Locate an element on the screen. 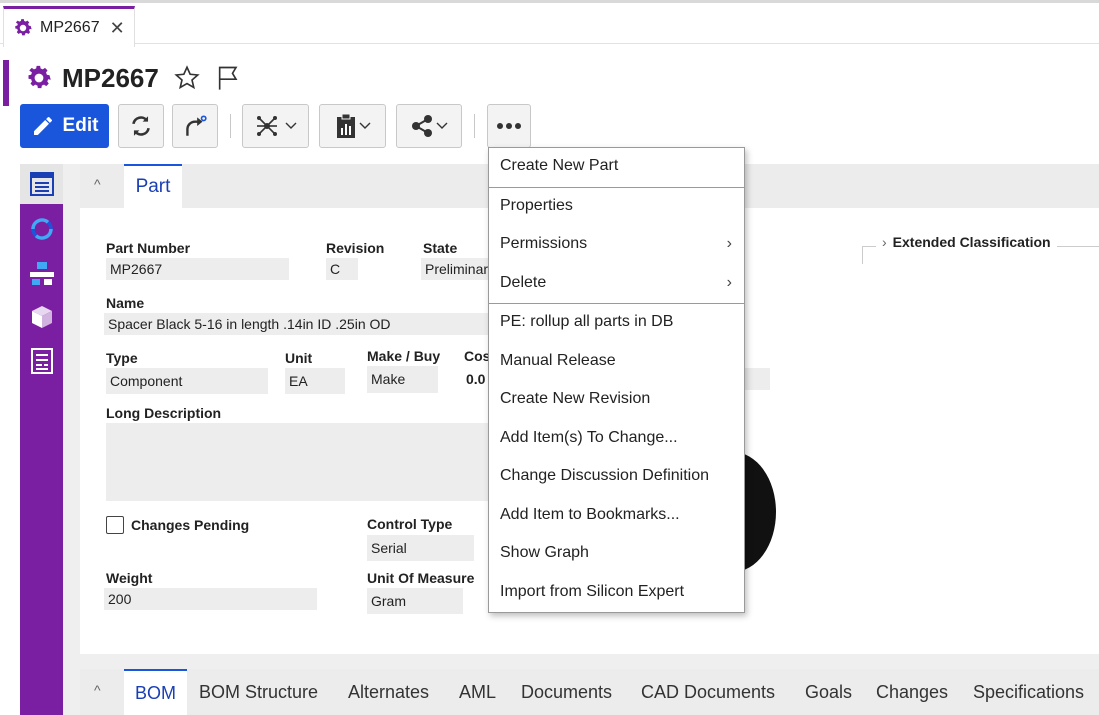  share-menu-button is located at coordinates (429, 126).